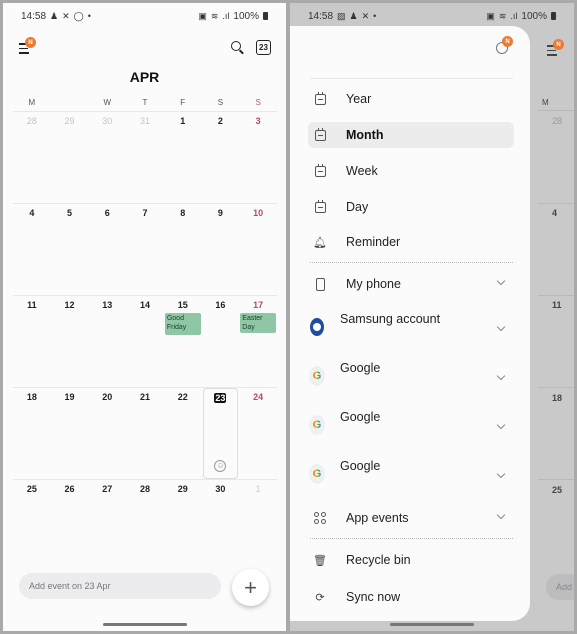 Image resolution: width=577 pixels, height=634 pixels. What do you see at coordinates (144, 16) in the screenshot?
I see `status-bar: 14:58 ♟ ✕ ◯ • ▣ ≋ .ıl 100%` at bounding box center [144, 16].